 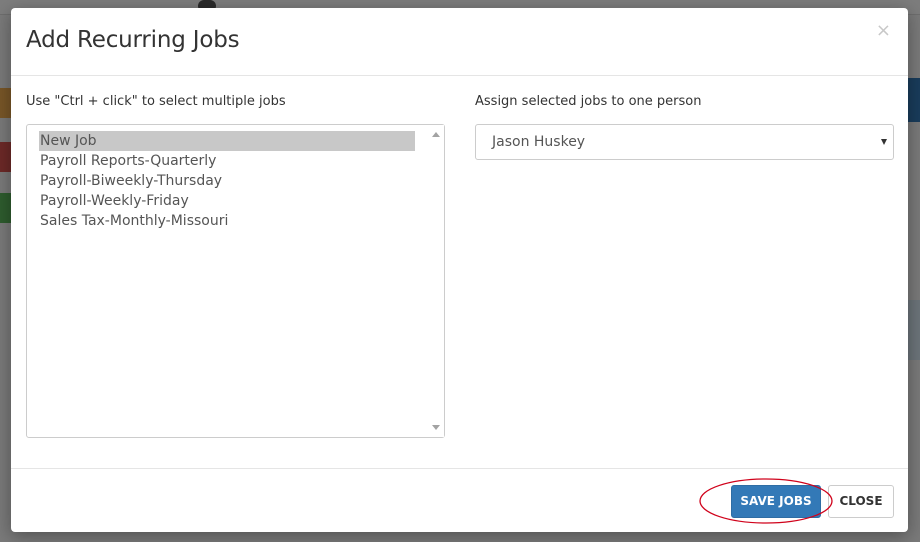 What do you see at coordinates (883, 31) in the screenshot?
I see `close-icon: ×` at bounding box center [883, 31].